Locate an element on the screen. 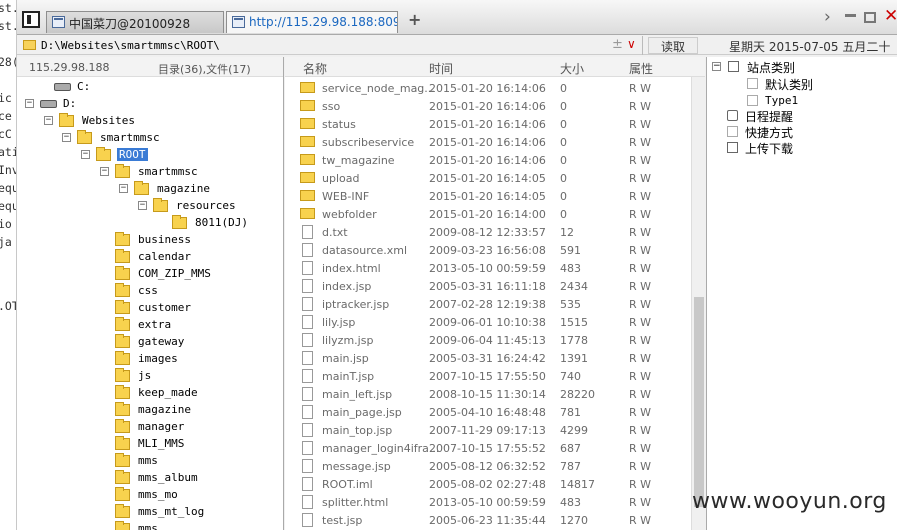  scrollbar-thumb is located at coordinates (699, 402).